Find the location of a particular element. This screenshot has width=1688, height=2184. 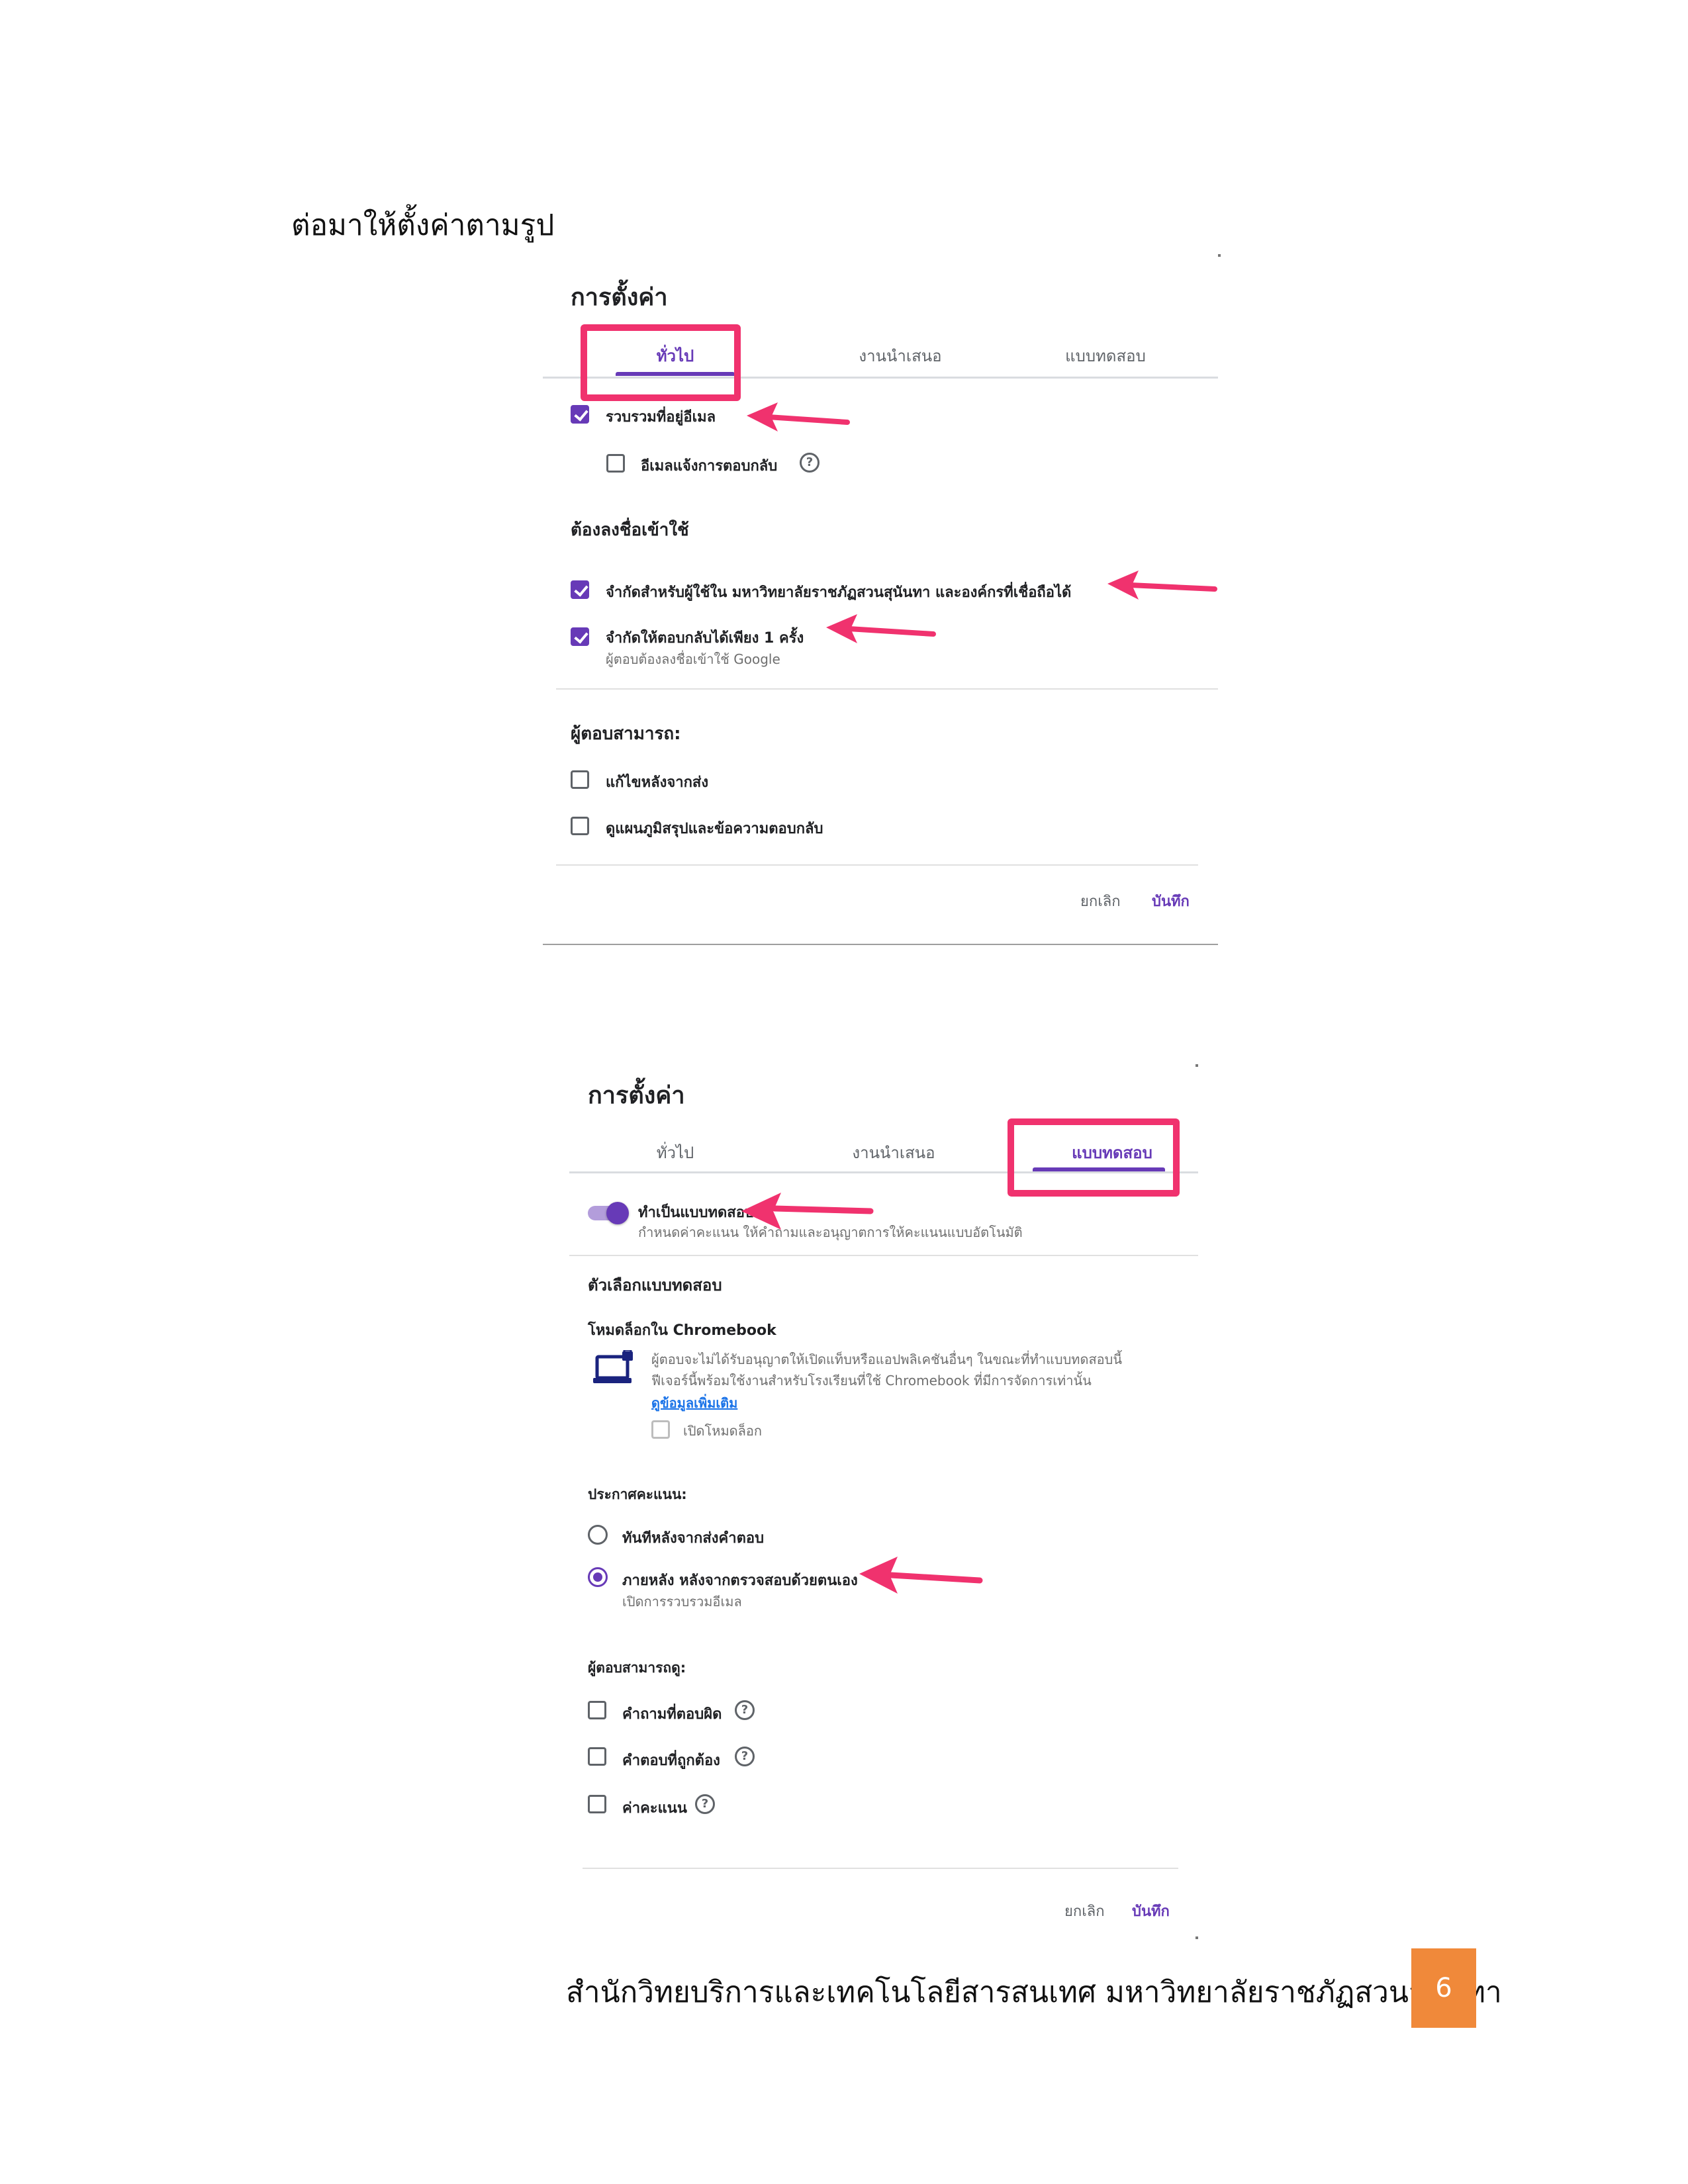

page-number-badge: 6 is located at coordinates (1443, 1988).